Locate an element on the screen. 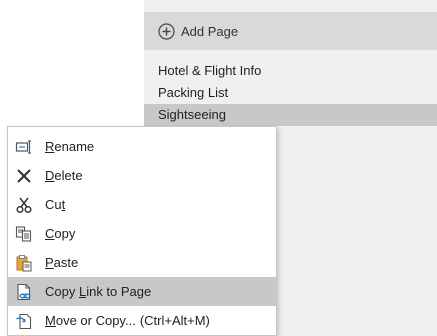  menu-item-copy: Copy is located at coordinates (142, 233).